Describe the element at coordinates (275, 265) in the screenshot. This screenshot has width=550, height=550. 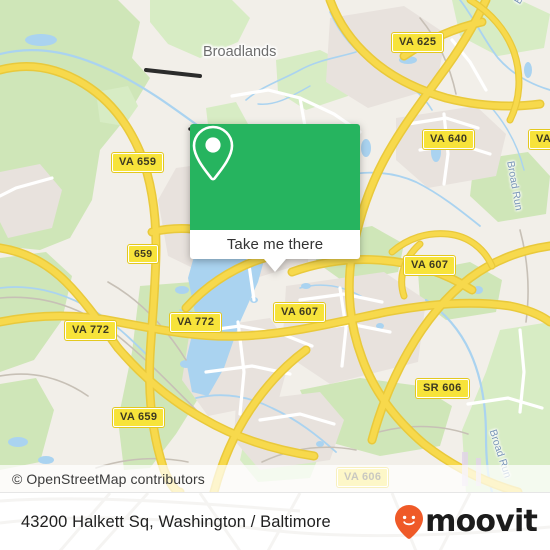
I see `popup-pointer` at that location.